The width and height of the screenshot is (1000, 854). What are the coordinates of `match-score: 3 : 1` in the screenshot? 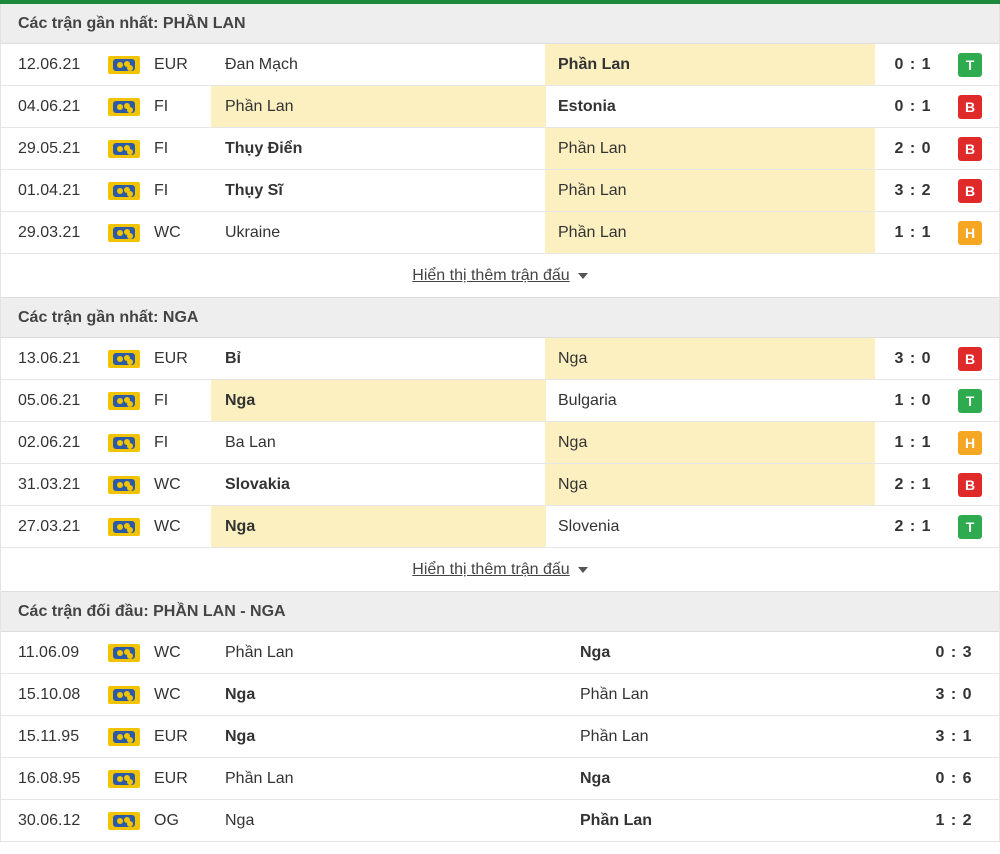 It's located at (954, 736).